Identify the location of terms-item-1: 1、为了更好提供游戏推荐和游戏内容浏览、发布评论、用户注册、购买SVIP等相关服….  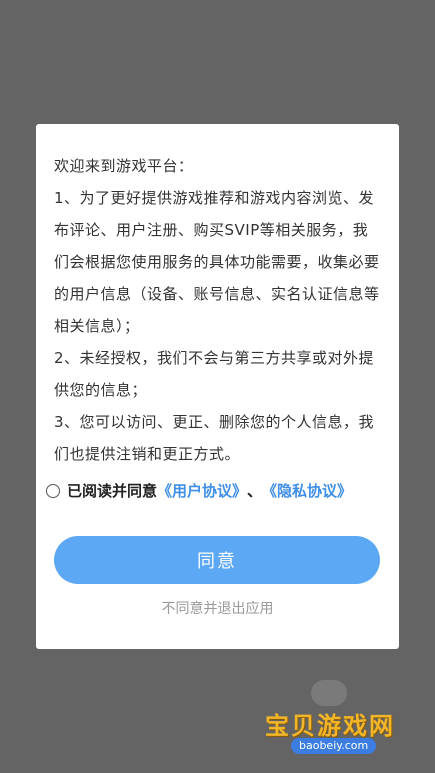
(217, 262).